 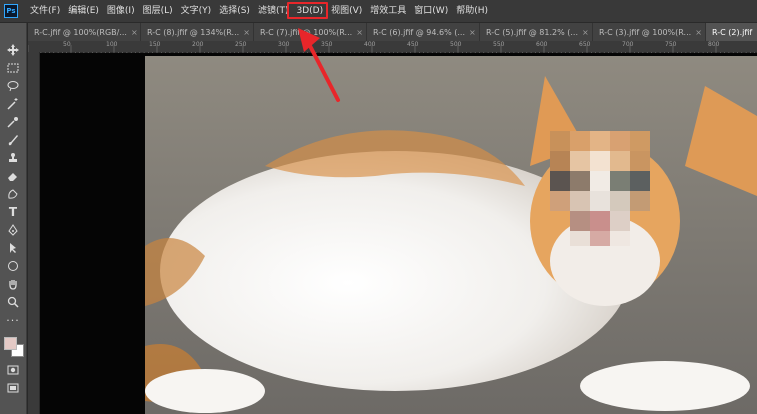 I want to click on annotation-highlight-box, so click(x=308, y=10).